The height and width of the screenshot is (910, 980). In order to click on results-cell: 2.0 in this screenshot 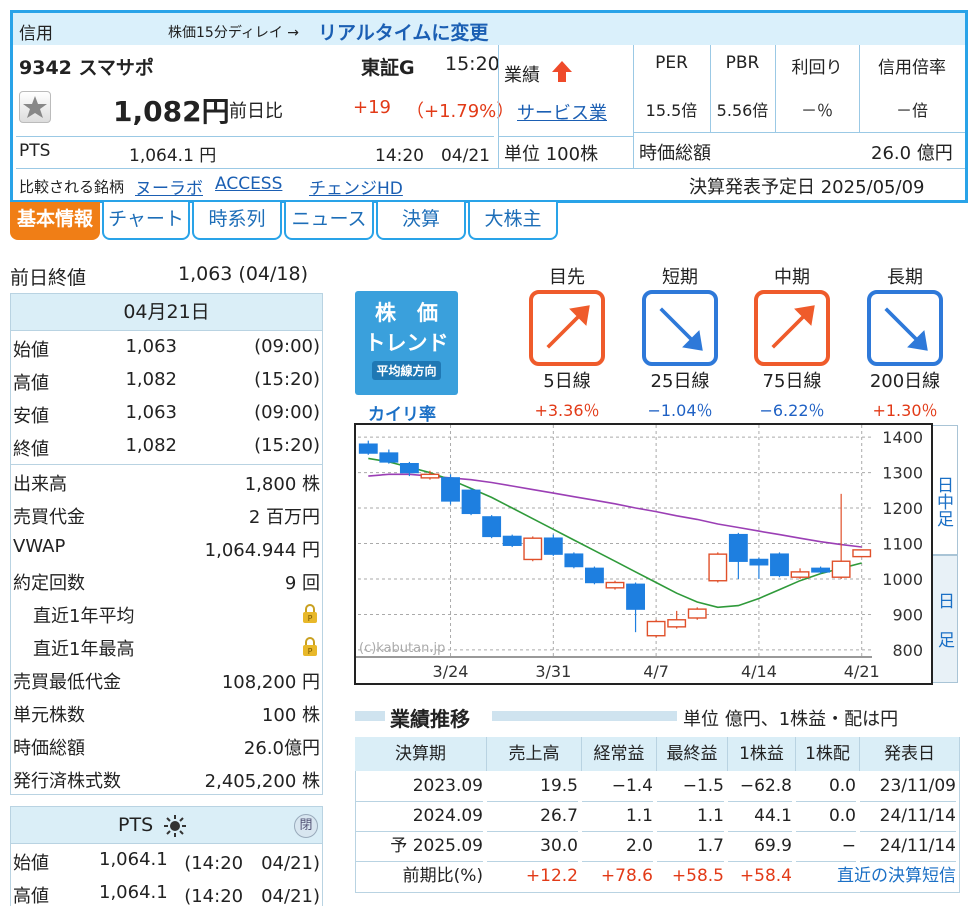, I will do `click(617, 846)`.